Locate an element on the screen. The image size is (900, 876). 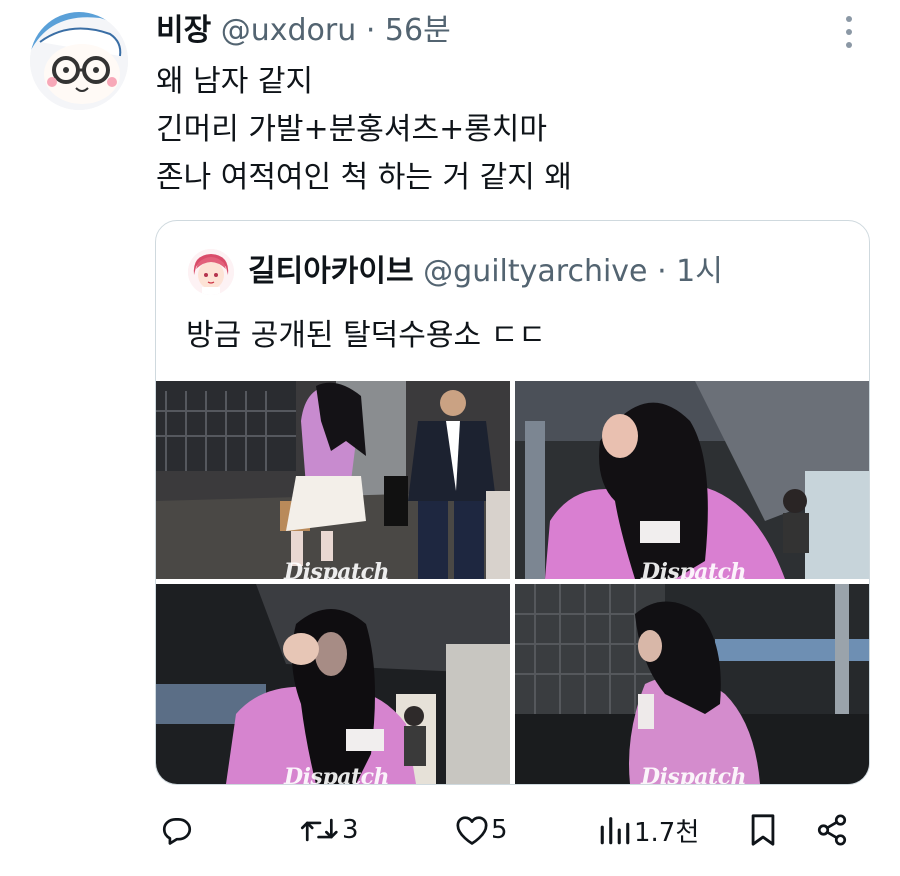
bookmark-button is located at coordinates (763, 830).